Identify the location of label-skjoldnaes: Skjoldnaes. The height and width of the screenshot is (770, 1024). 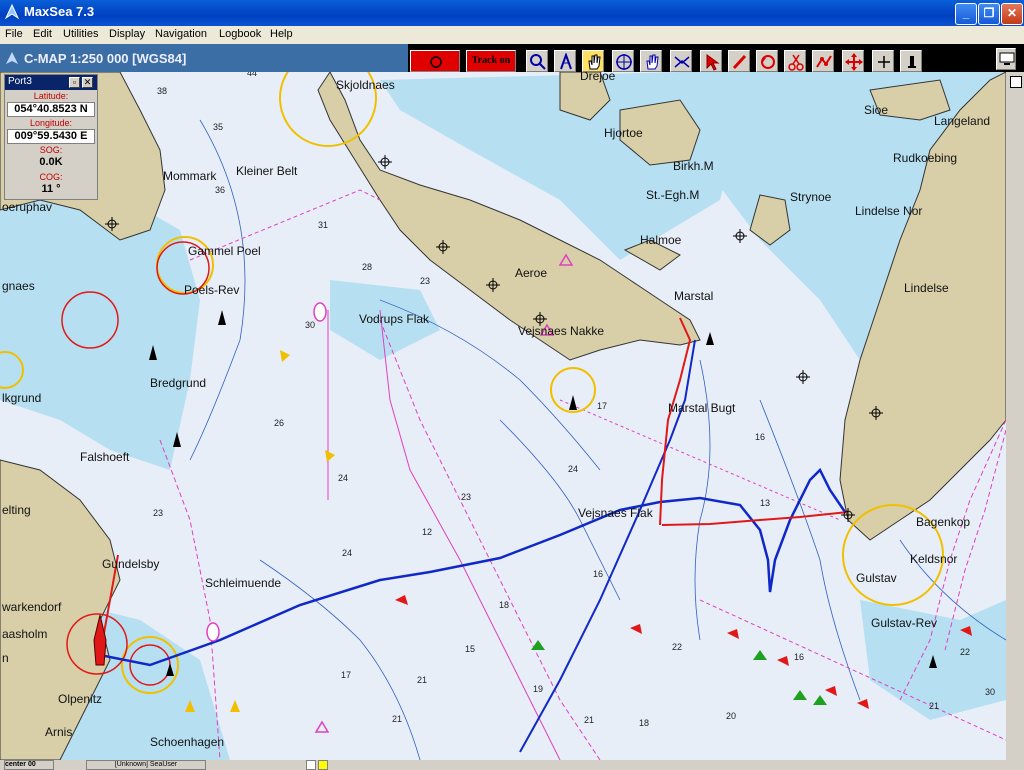
(365, 85).